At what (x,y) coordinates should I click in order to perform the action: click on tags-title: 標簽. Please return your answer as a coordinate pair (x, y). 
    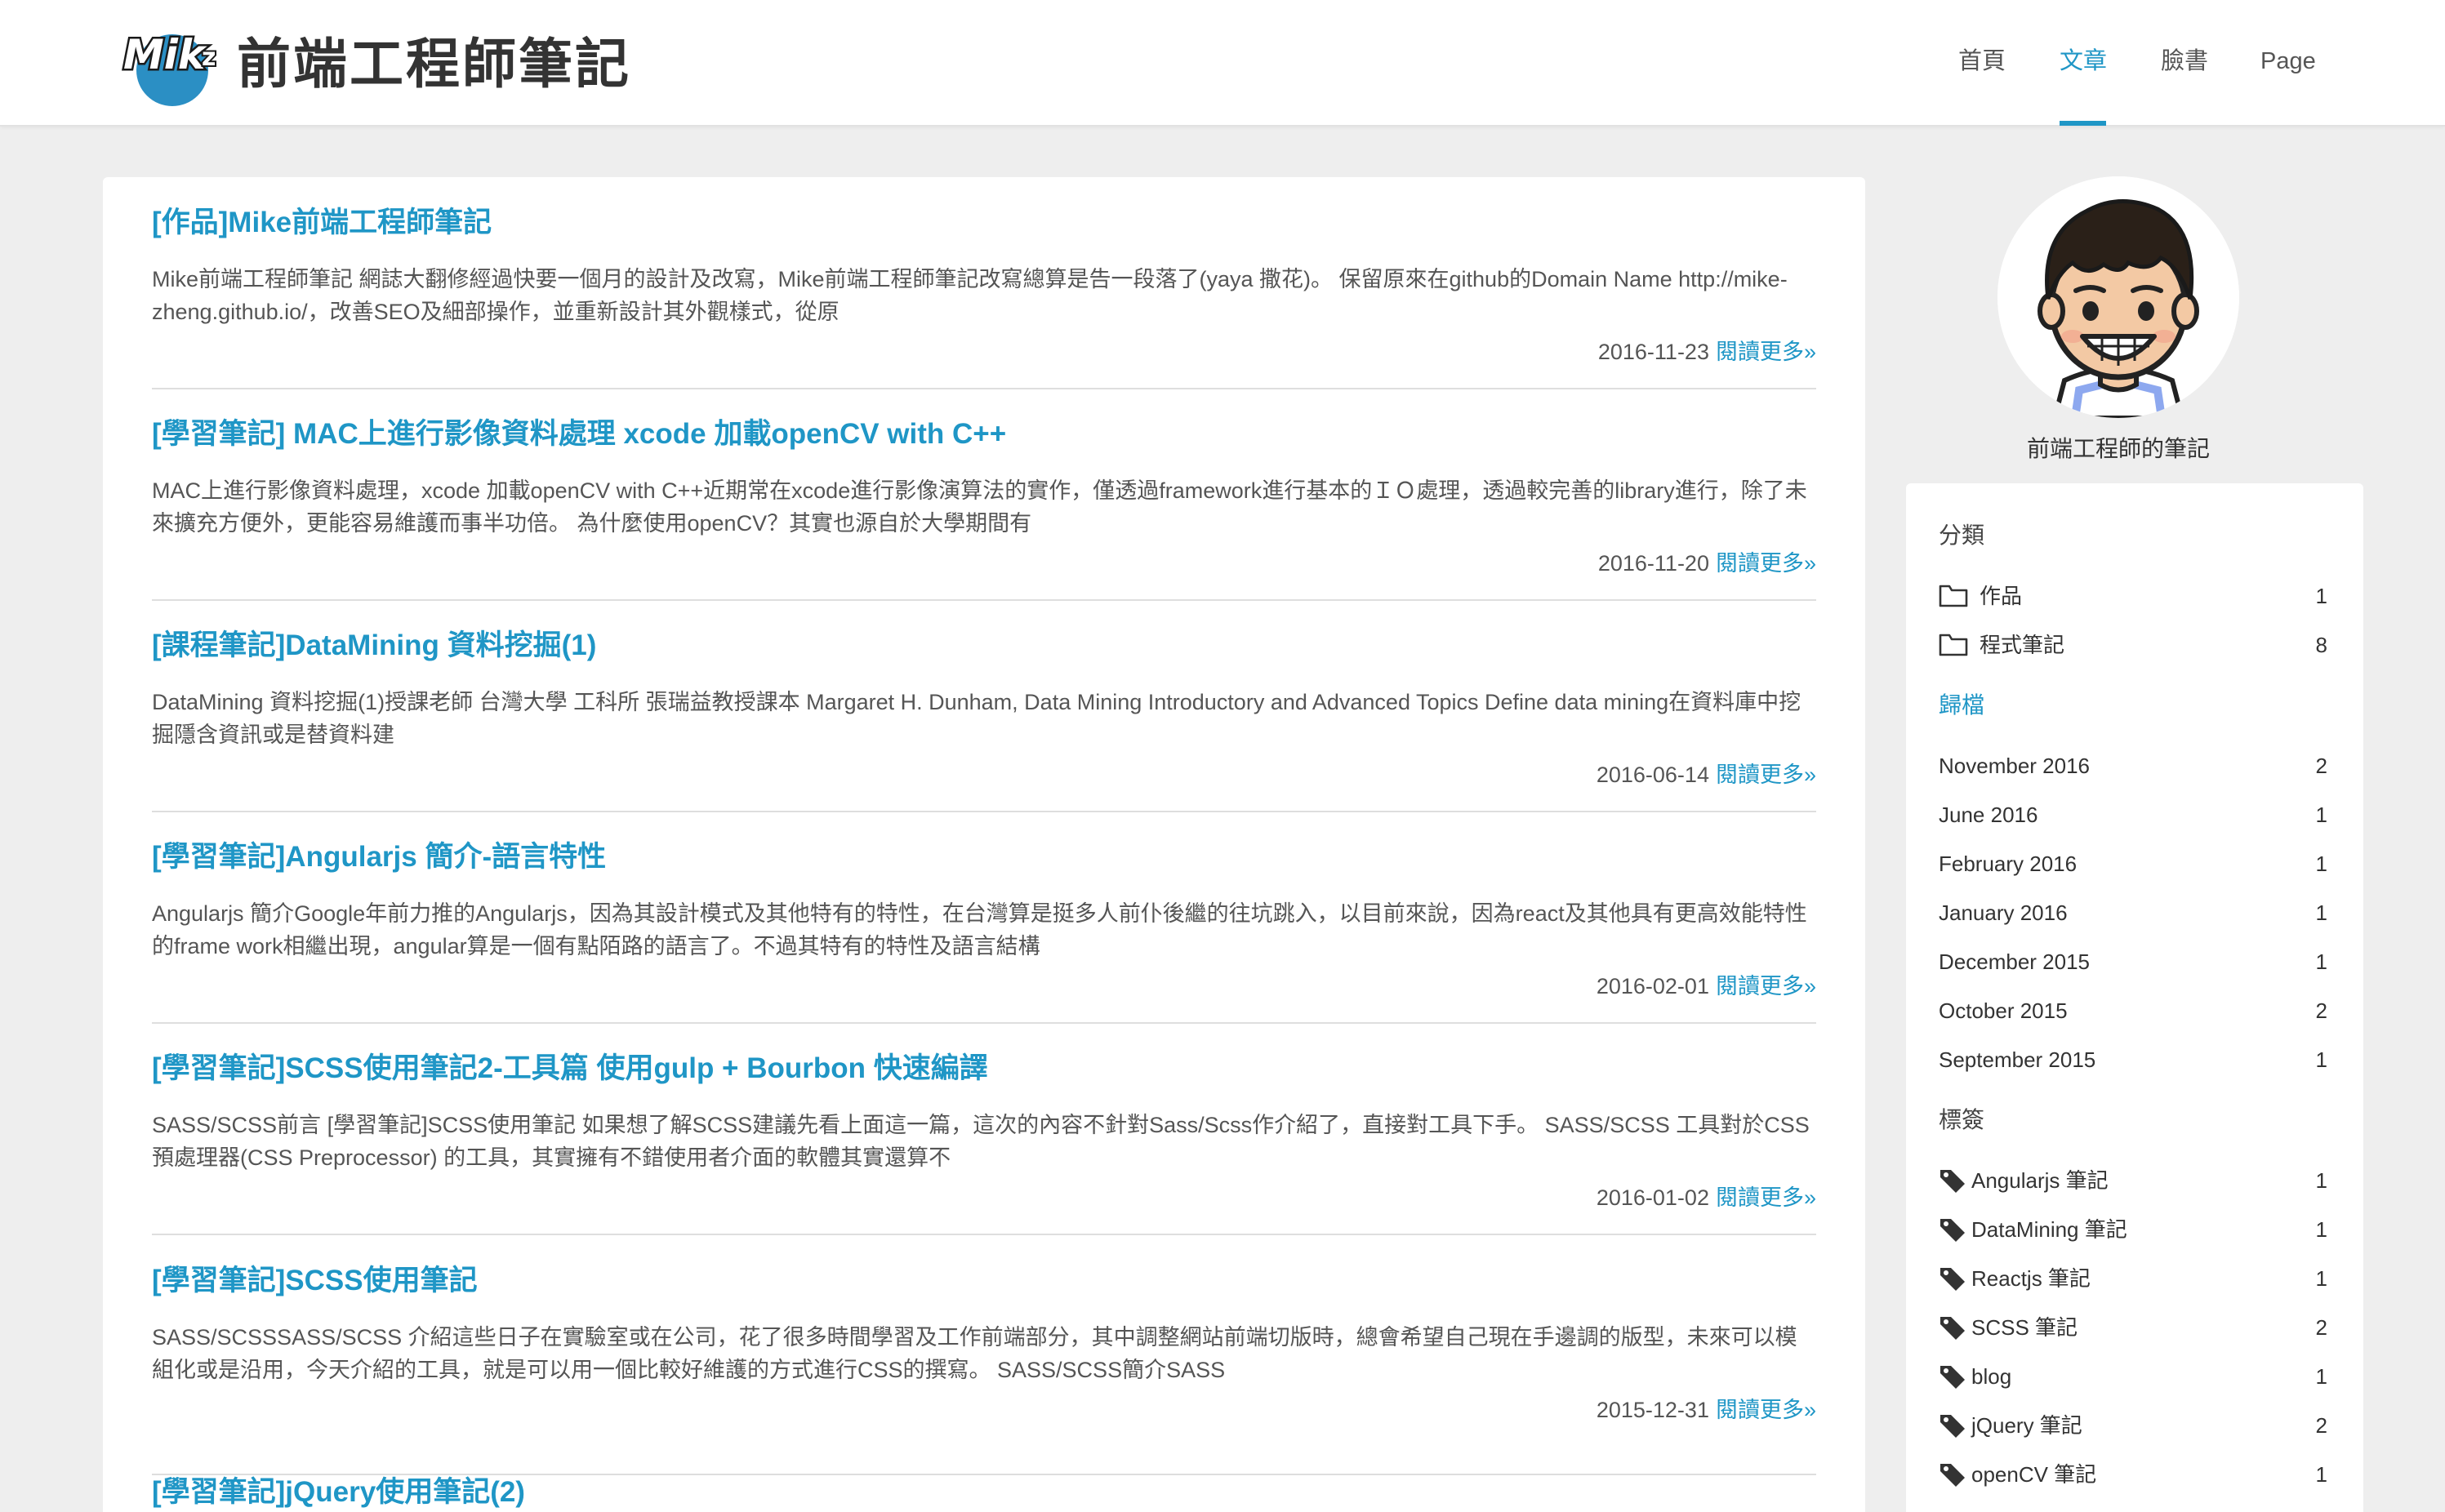
    Looking at the image, I should click on (1962, 1119).